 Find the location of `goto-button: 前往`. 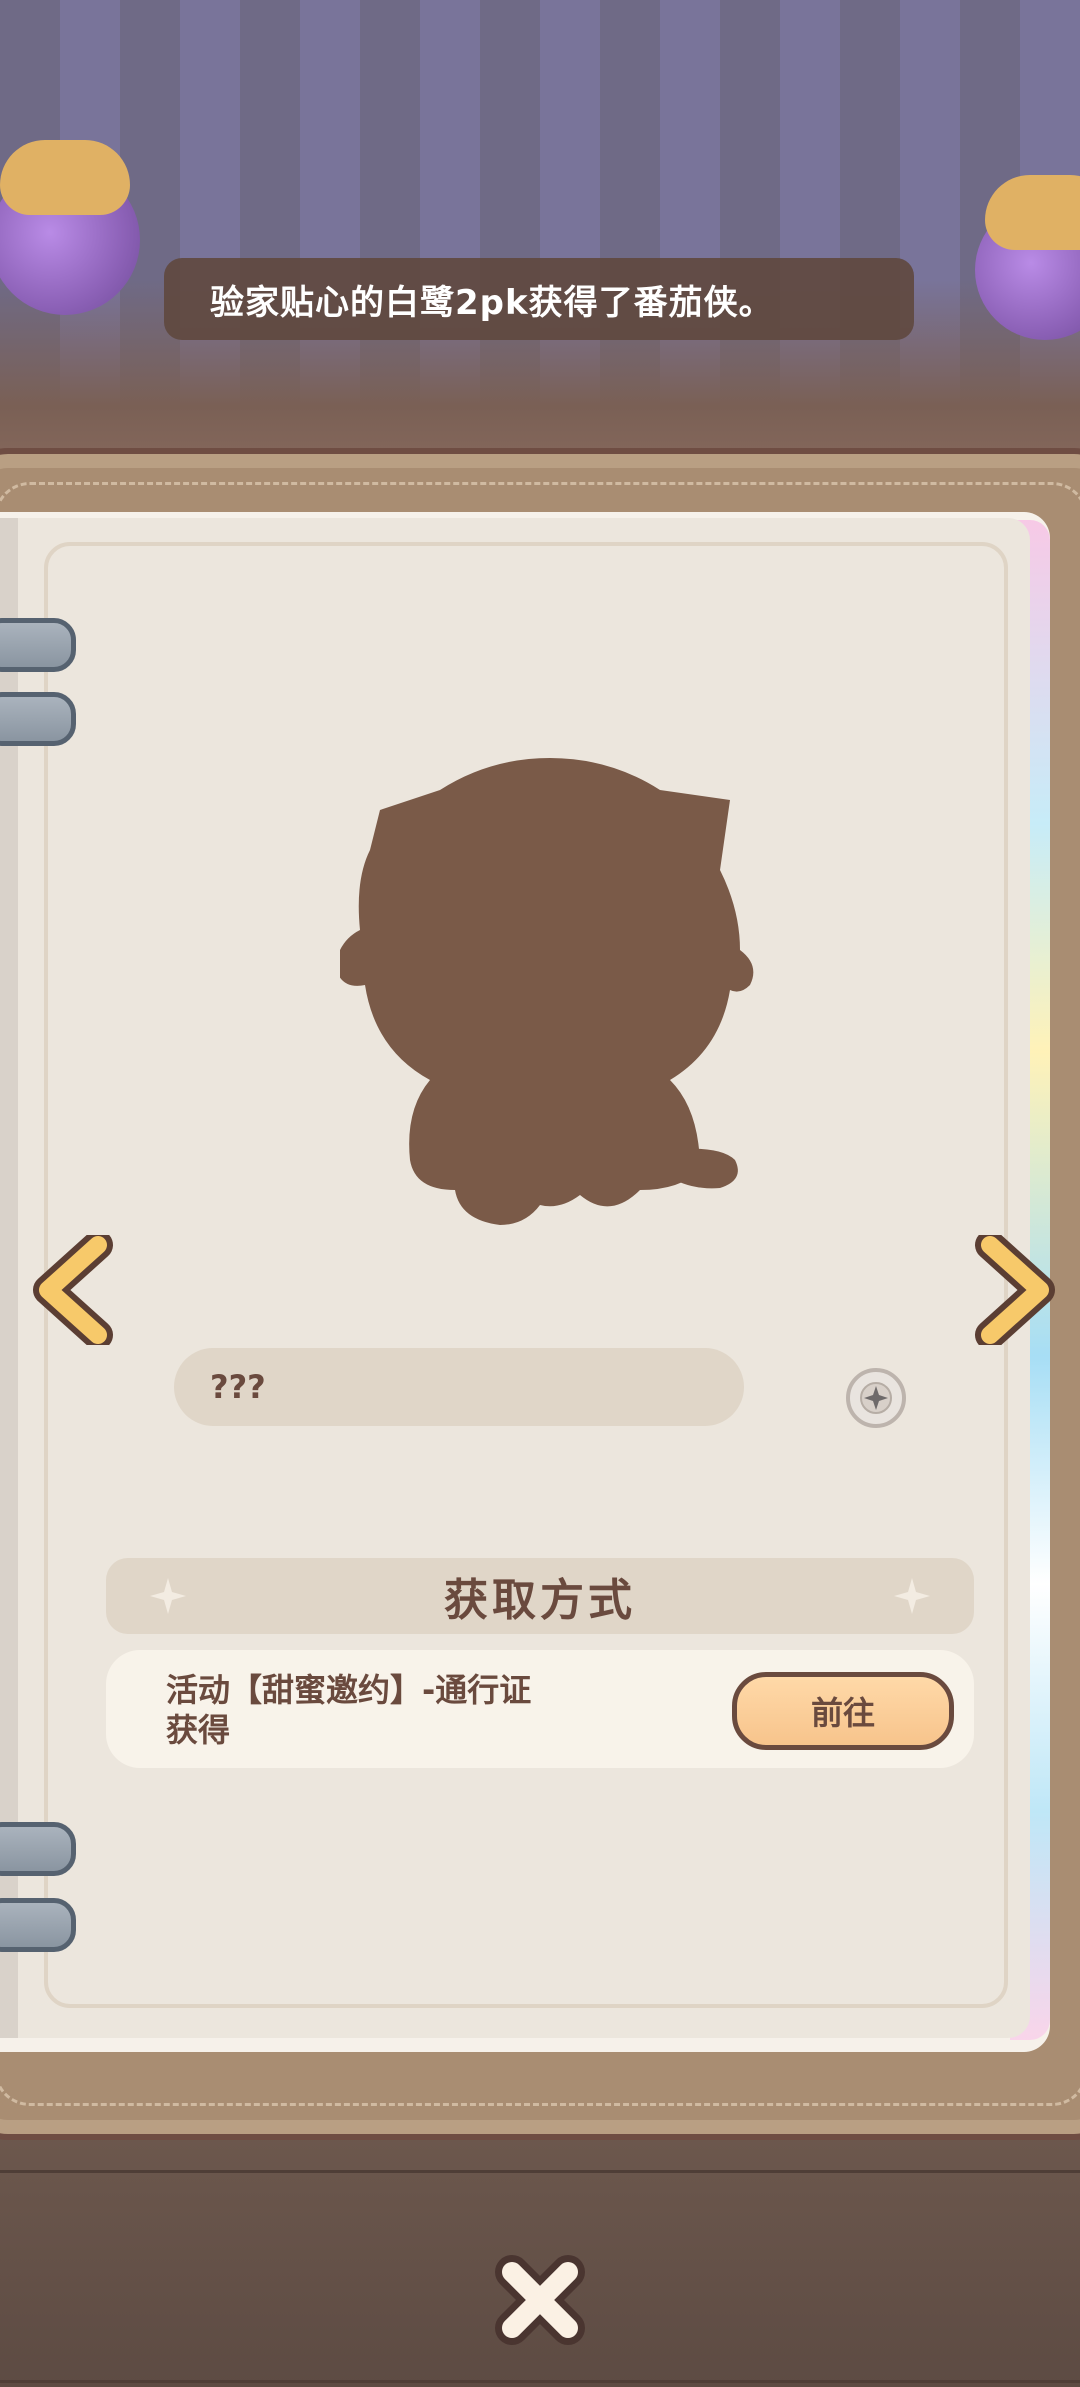

goto-button: 前往 is located at coordinates (843, 1711).